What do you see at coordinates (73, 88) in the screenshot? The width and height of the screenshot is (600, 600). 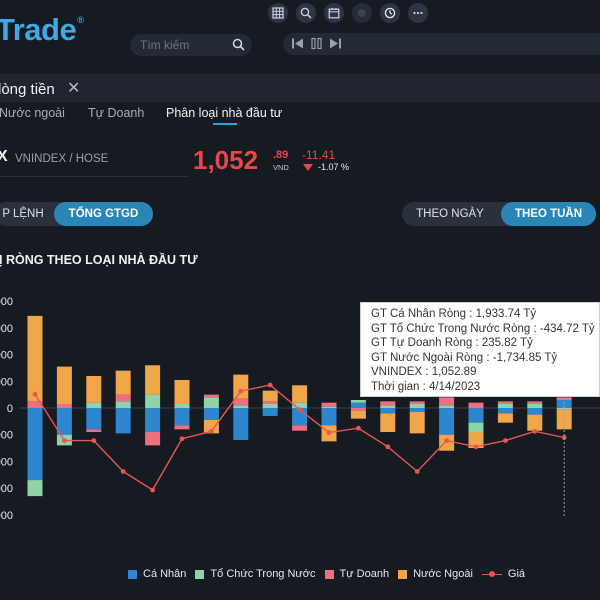 I see `close-icon: ✕` at bounding box center [73, 88].